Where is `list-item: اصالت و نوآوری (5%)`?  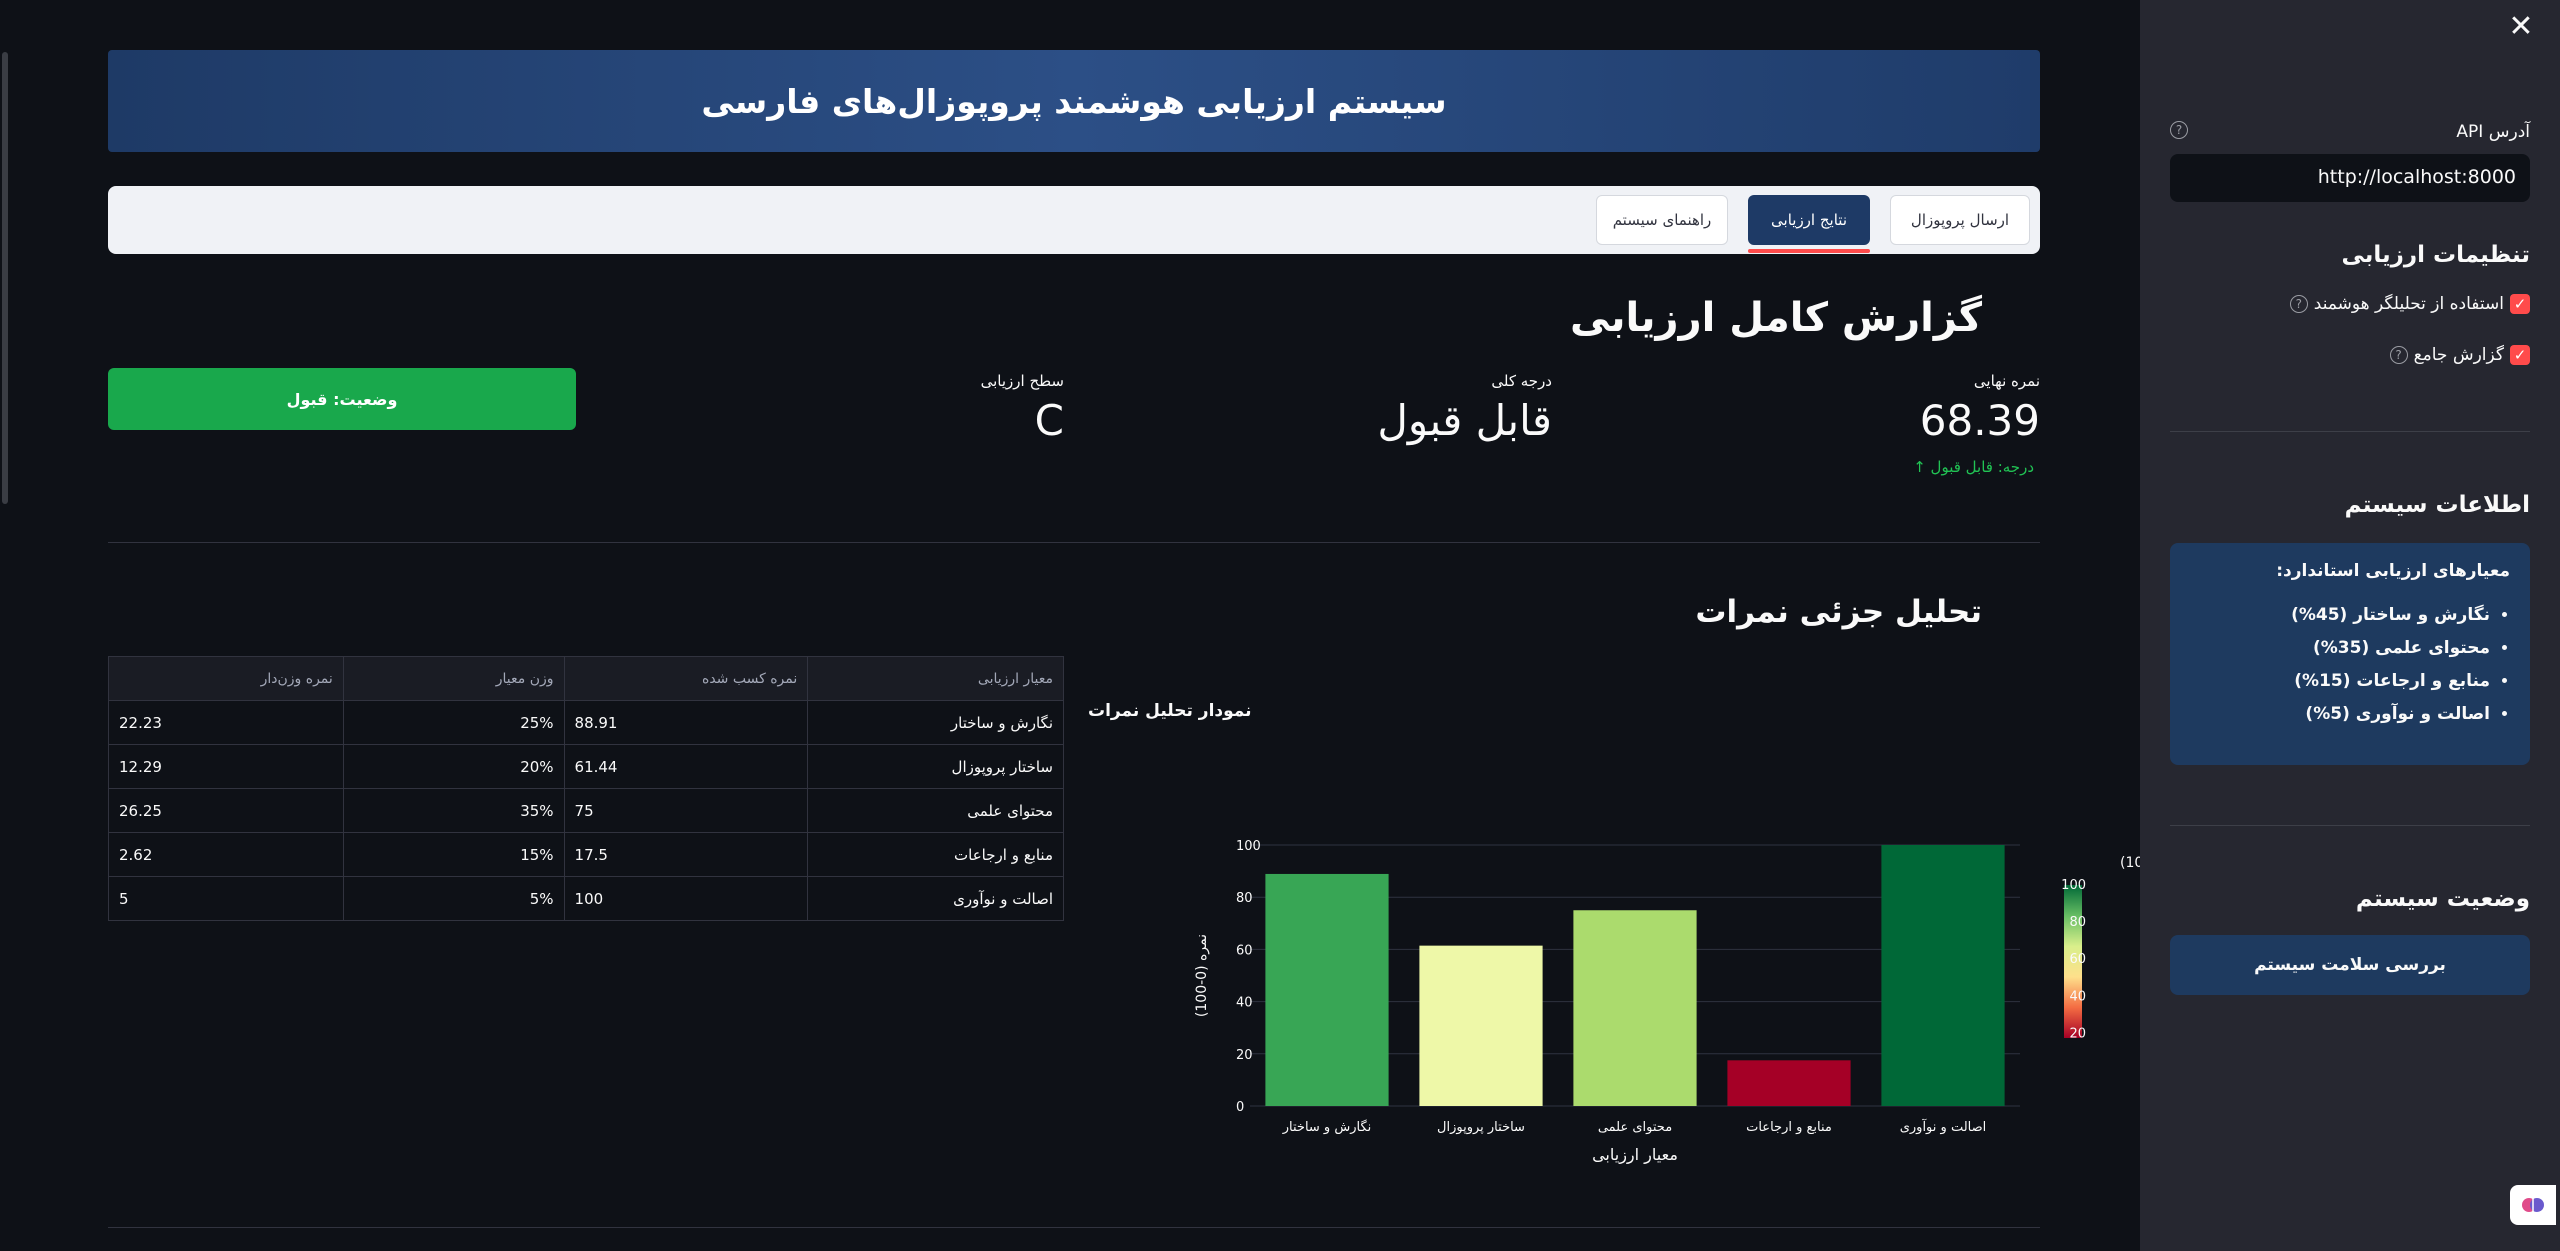
list-item: اصالت و نوآوری (5%) is located at coordinates (2340, 714).